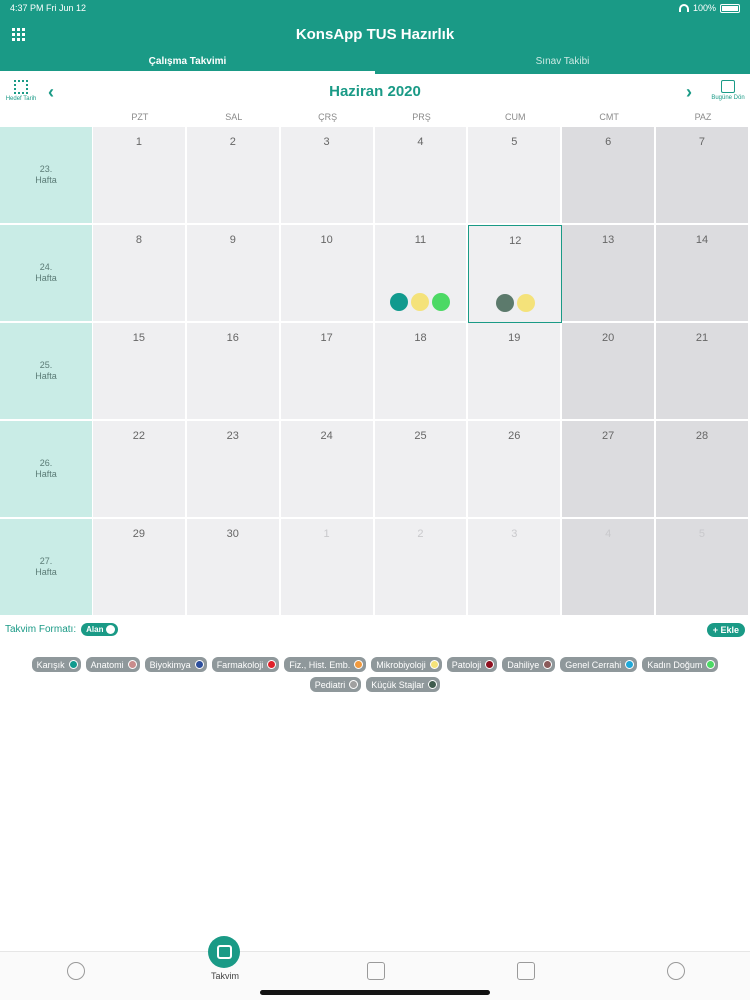 The width and height of the screenshot is (750, 1000). Describe the element at coordinates (472, 664) in the screenshot. I see `legend-chip: Patoloji` at that location.